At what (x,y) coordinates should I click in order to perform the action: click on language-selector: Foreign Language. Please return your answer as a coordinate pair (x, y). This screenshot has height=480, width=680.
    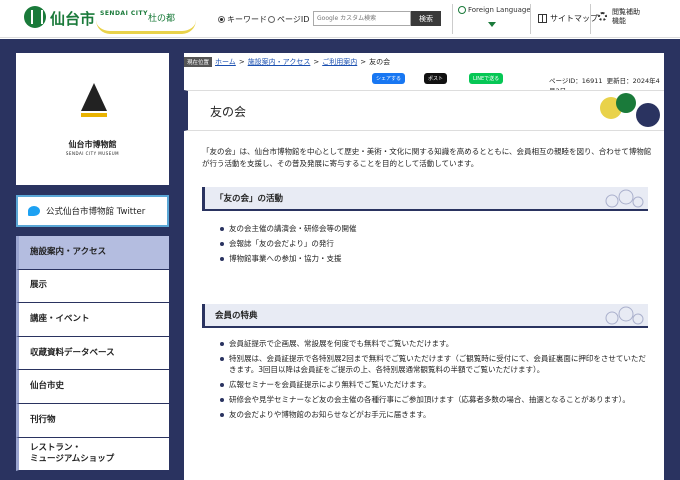
    Looking at the image, I should click on (494, 10).